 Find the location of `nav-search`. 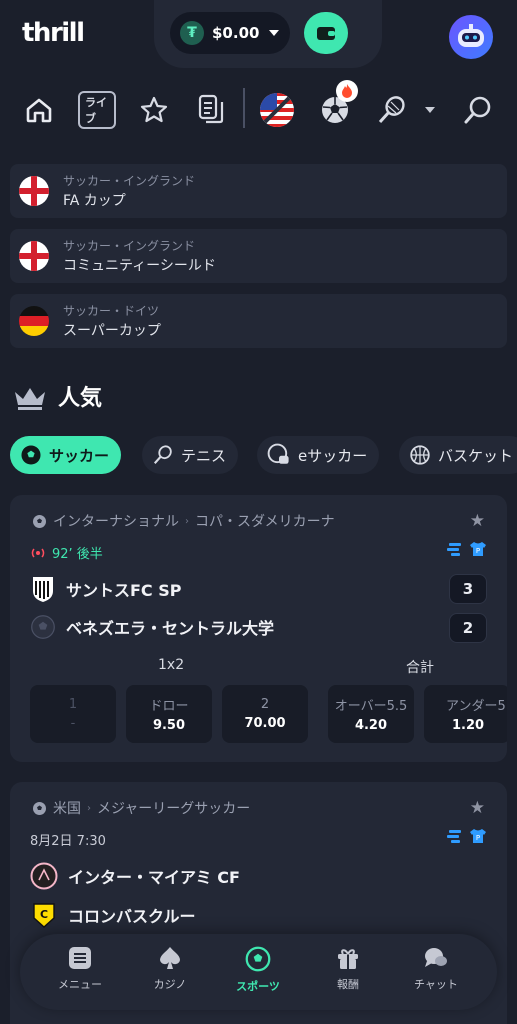

nav-search is located at coordinates (478, 110).